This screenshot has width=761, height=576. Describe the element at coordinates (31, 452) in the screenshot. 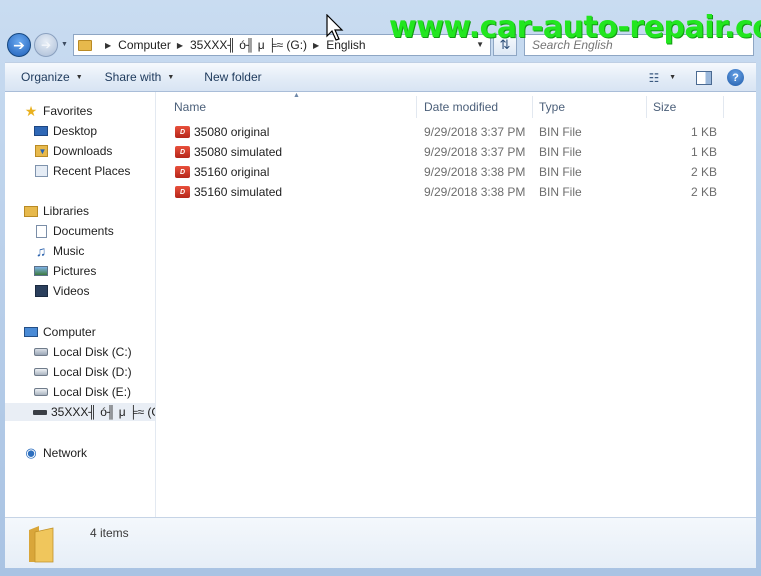

I see `network-icon: ◉` at that location.